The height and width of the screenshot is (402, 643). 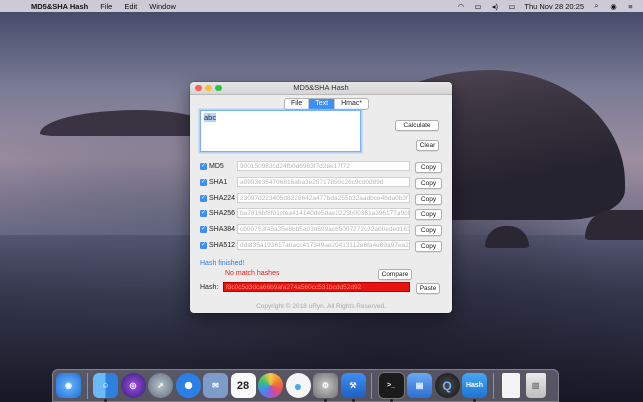 What do you see at coordinates (203, 245) in the screenshot?
I see `sha512-checkbox: ✓` at bounding box center [203, 245].